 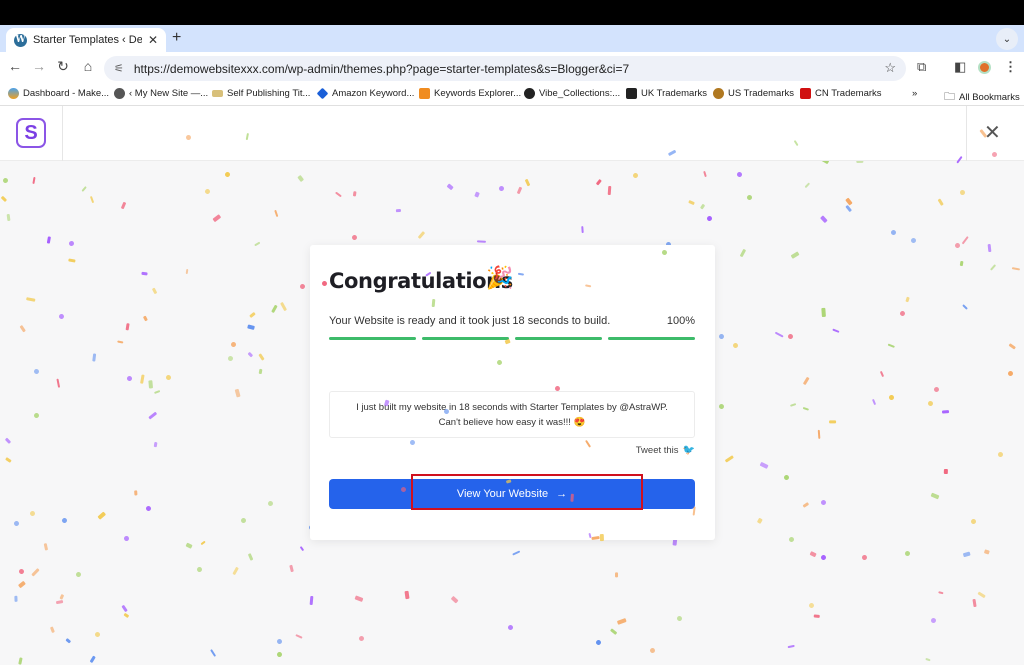 What do you see at coordinates (119, 68) in the screenshot?
I see `site-info-icon: ⚟` at bounding box center [119, 68].